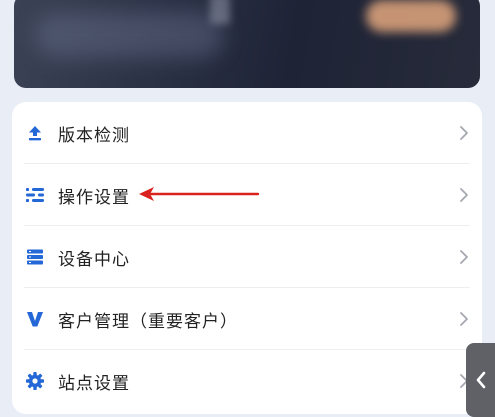 Image resolution: width=495 pixels, height=417 pixels. What do you see at coordinates (35, 319) in the screenshot?
I see `v-letter-icon` at bounding box center [35, 319].